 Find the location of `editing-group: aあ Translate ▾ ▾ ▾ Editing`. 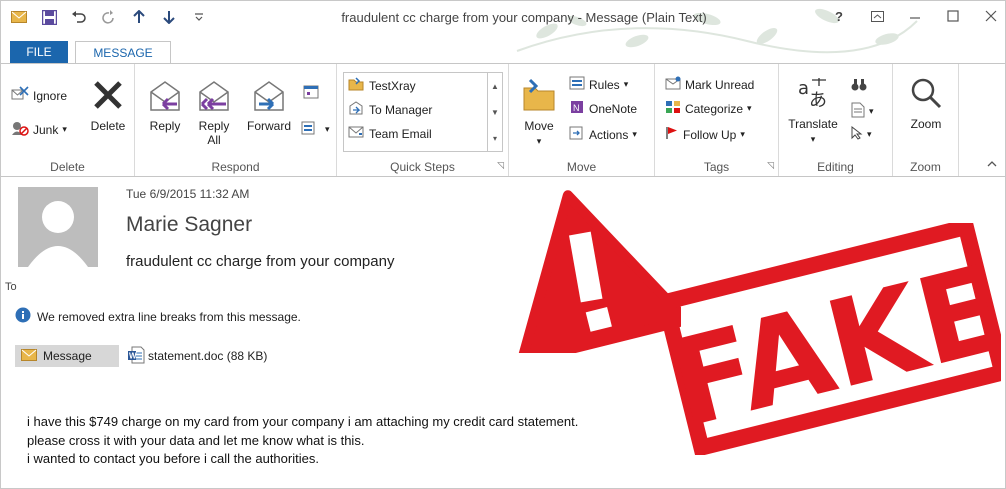

editing-group: aあ Translate ▾ ▾ ▾ Editing is located at coordinates (836, 120).